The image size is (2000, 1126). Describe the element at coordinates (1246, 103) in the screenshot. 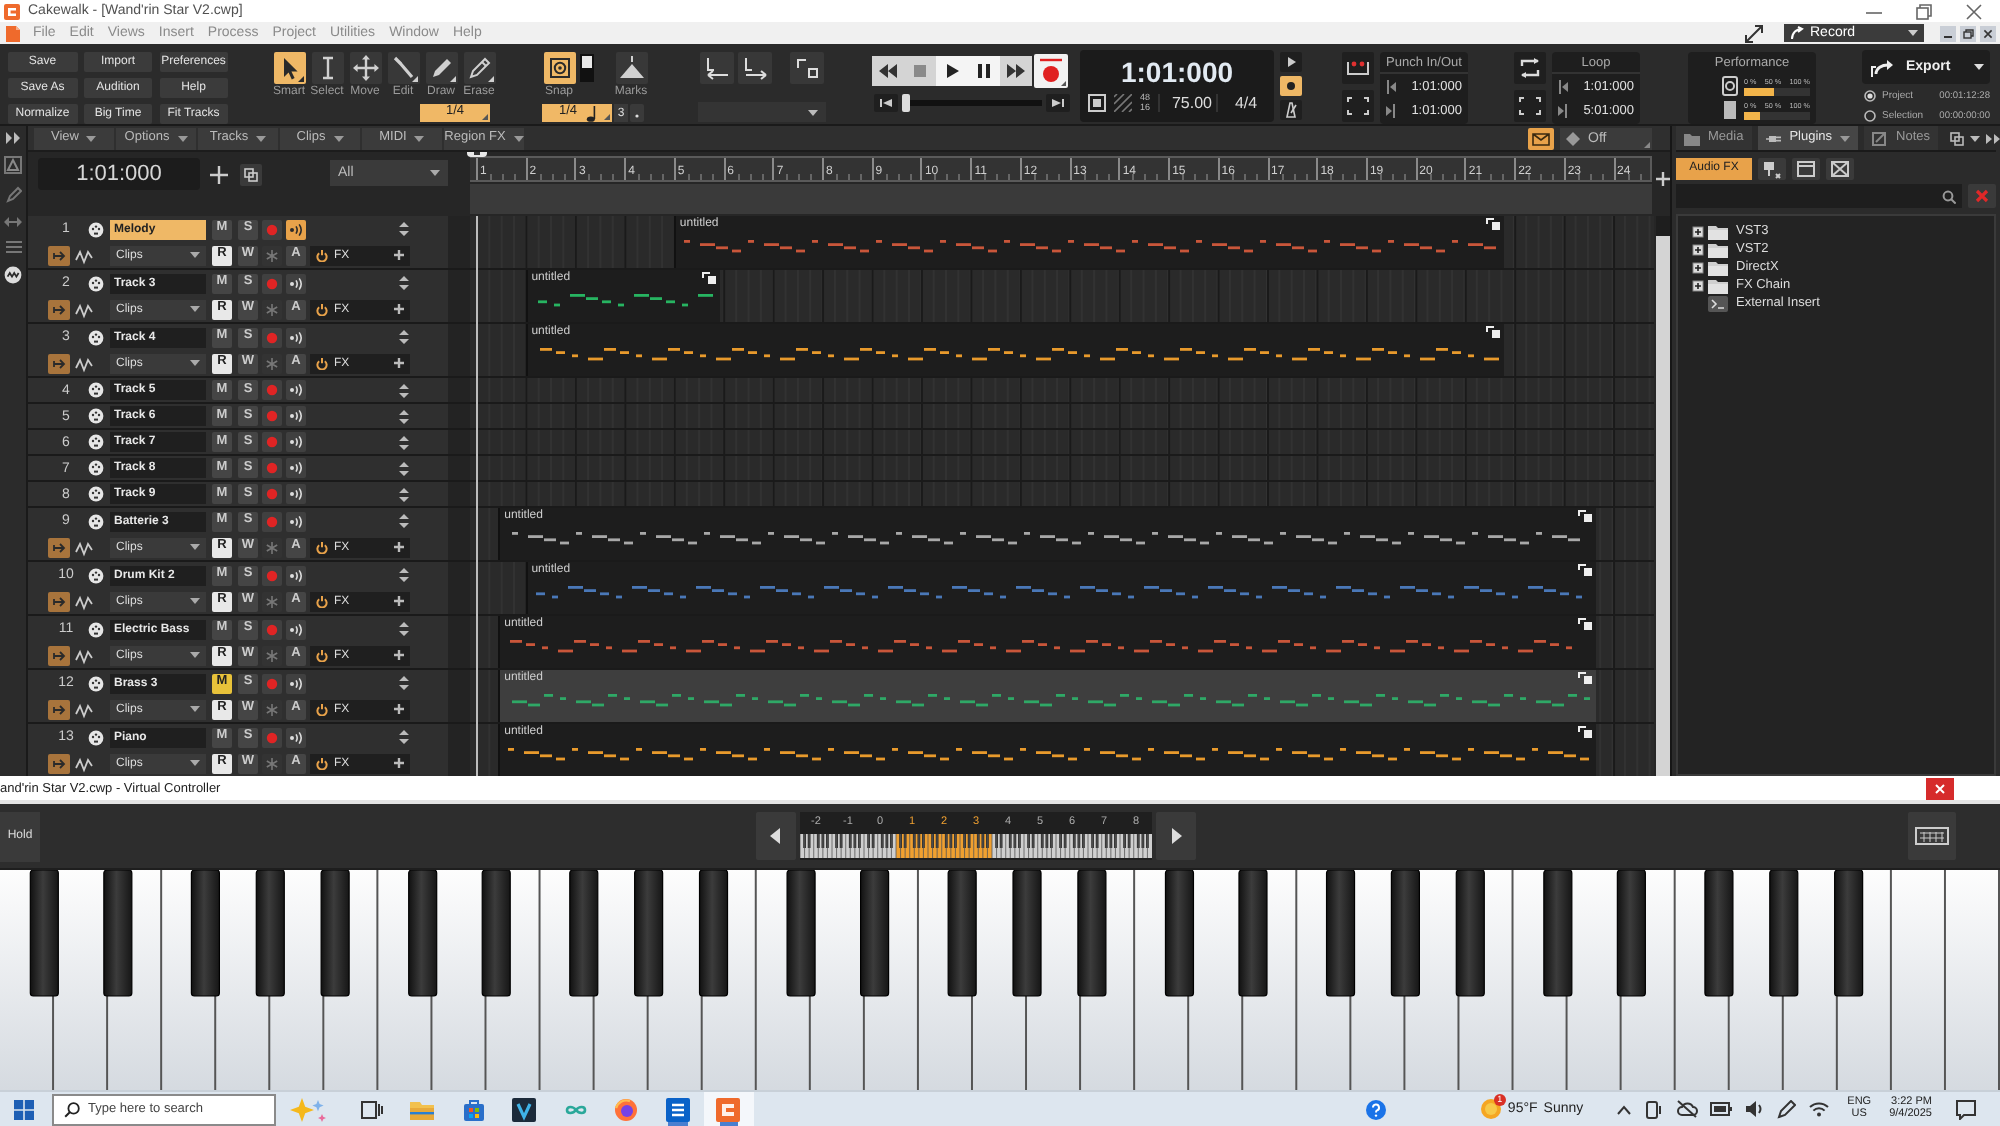

I see `meter-value: 4/4` at that location.